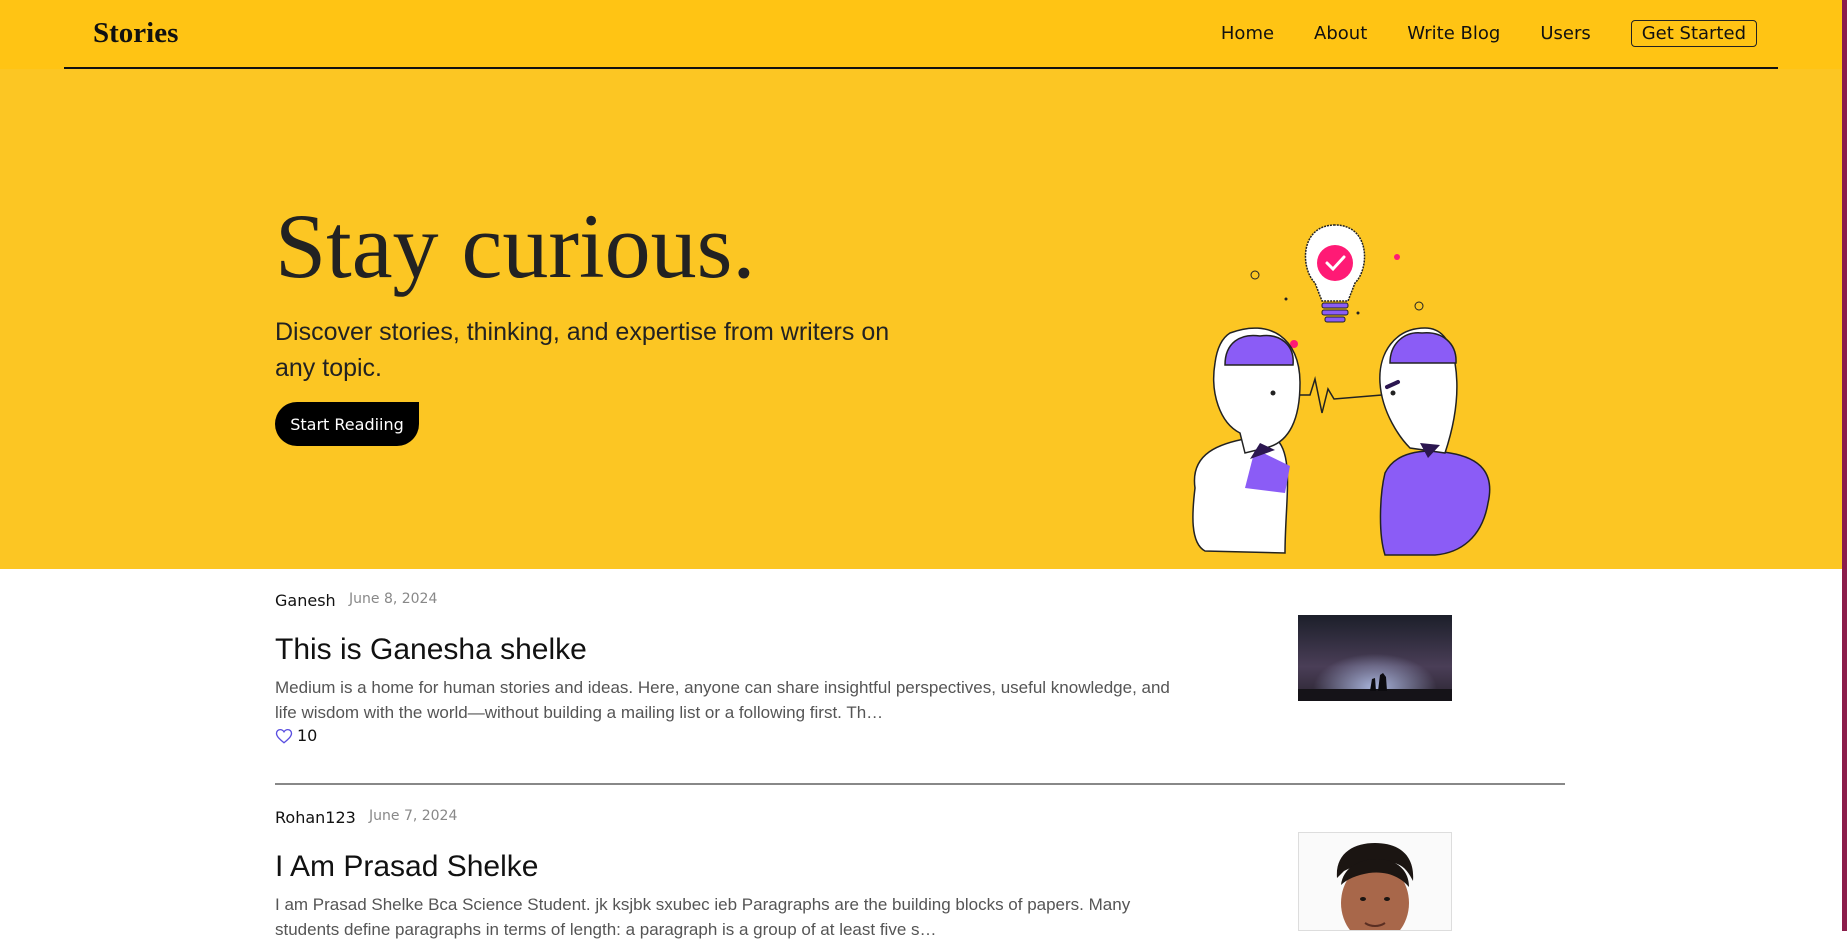 Image resolution: width=1847 pixels, height=942 pixels. Describe the element at coordinates (296, 735) in the screenshot. I see `like-control: 10` at that location.